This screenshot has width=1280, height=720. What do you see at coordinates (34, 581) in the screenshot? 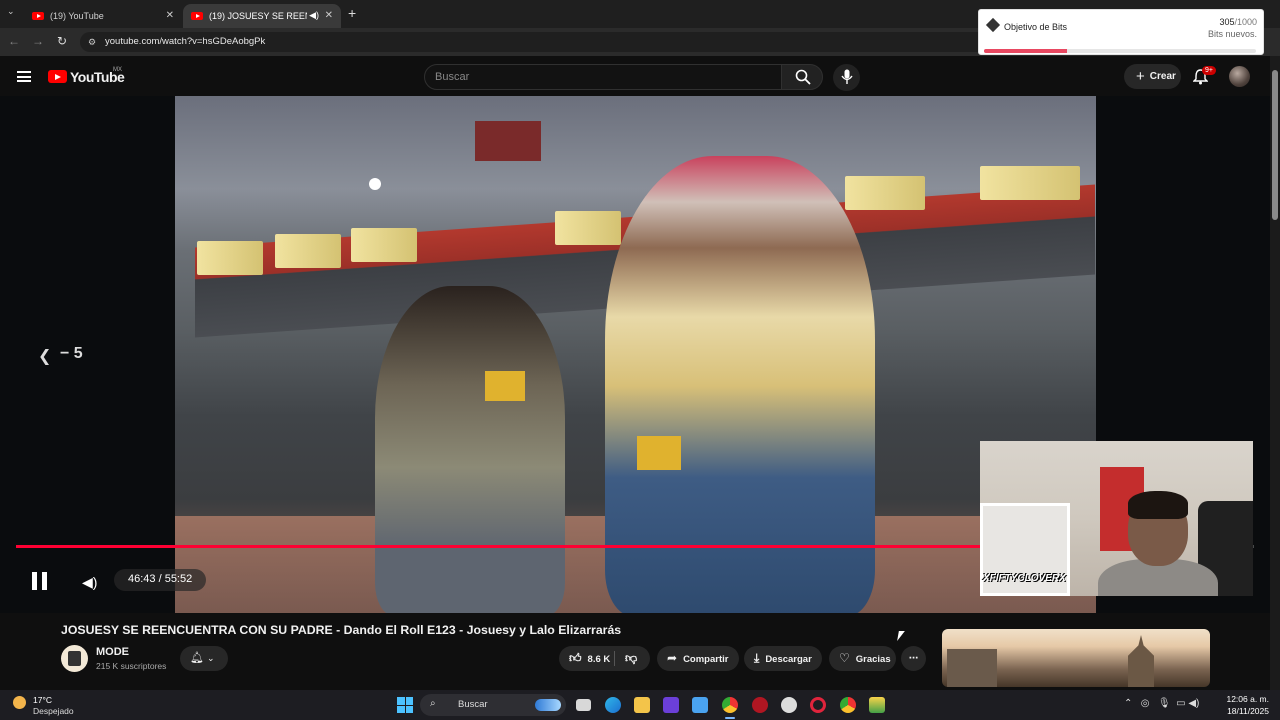
I see `pause-icon` at bounding box center [34, 581].